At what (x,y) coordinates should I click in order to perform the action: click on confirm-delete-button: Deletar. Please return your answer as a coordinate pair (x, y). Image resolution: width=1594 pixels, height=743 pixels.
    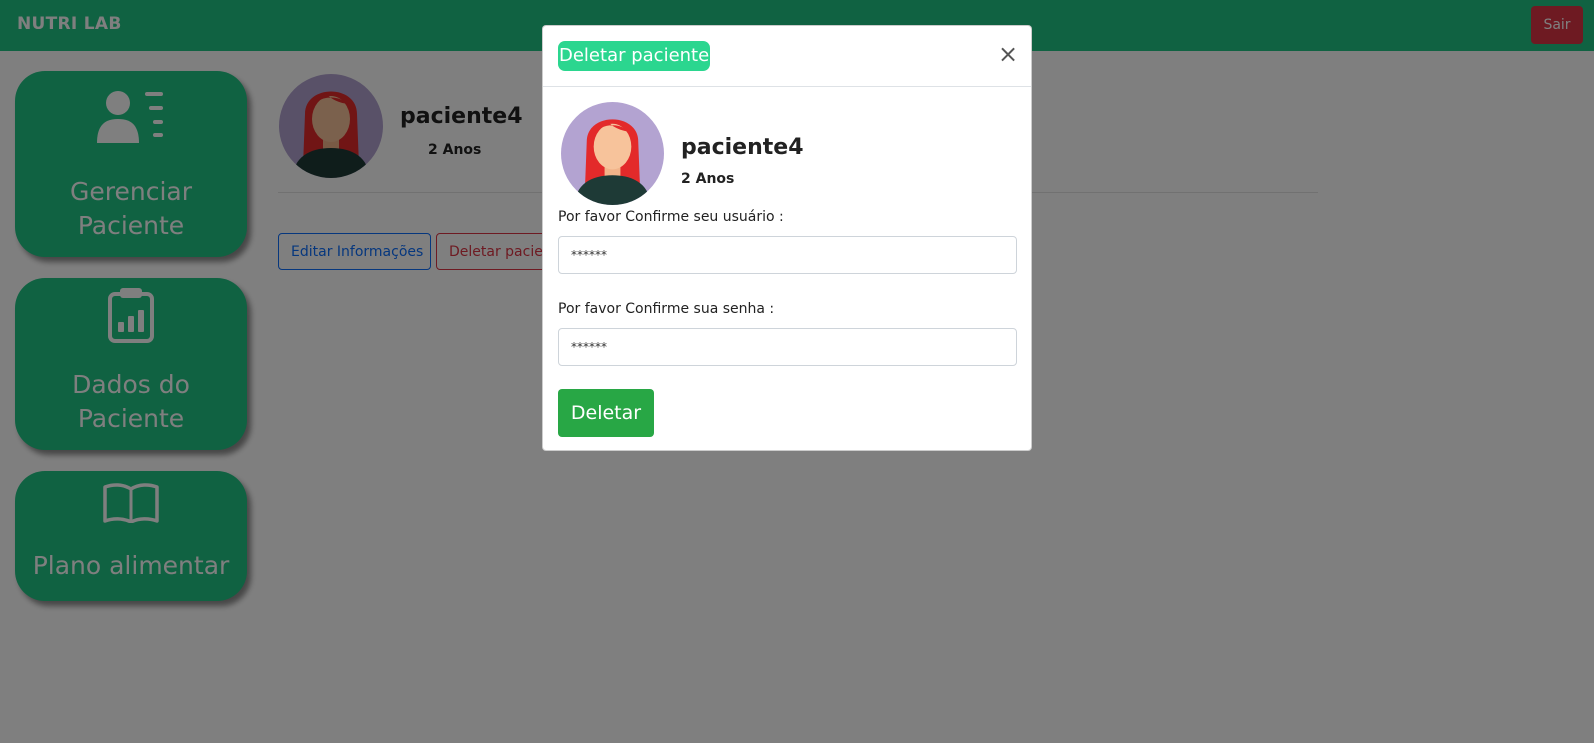
    Looking at the image, I should click on (606, 413).